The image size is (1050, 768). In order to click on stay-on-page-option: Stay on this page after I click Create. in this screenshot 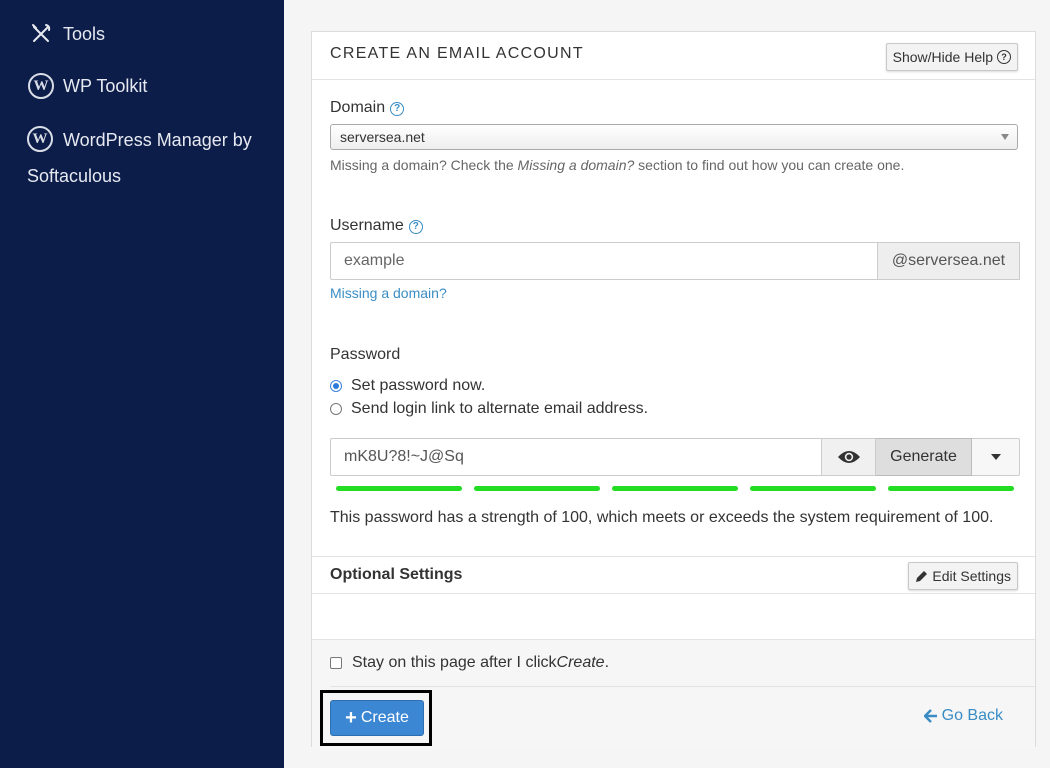, I will do `click(469, 663)`.